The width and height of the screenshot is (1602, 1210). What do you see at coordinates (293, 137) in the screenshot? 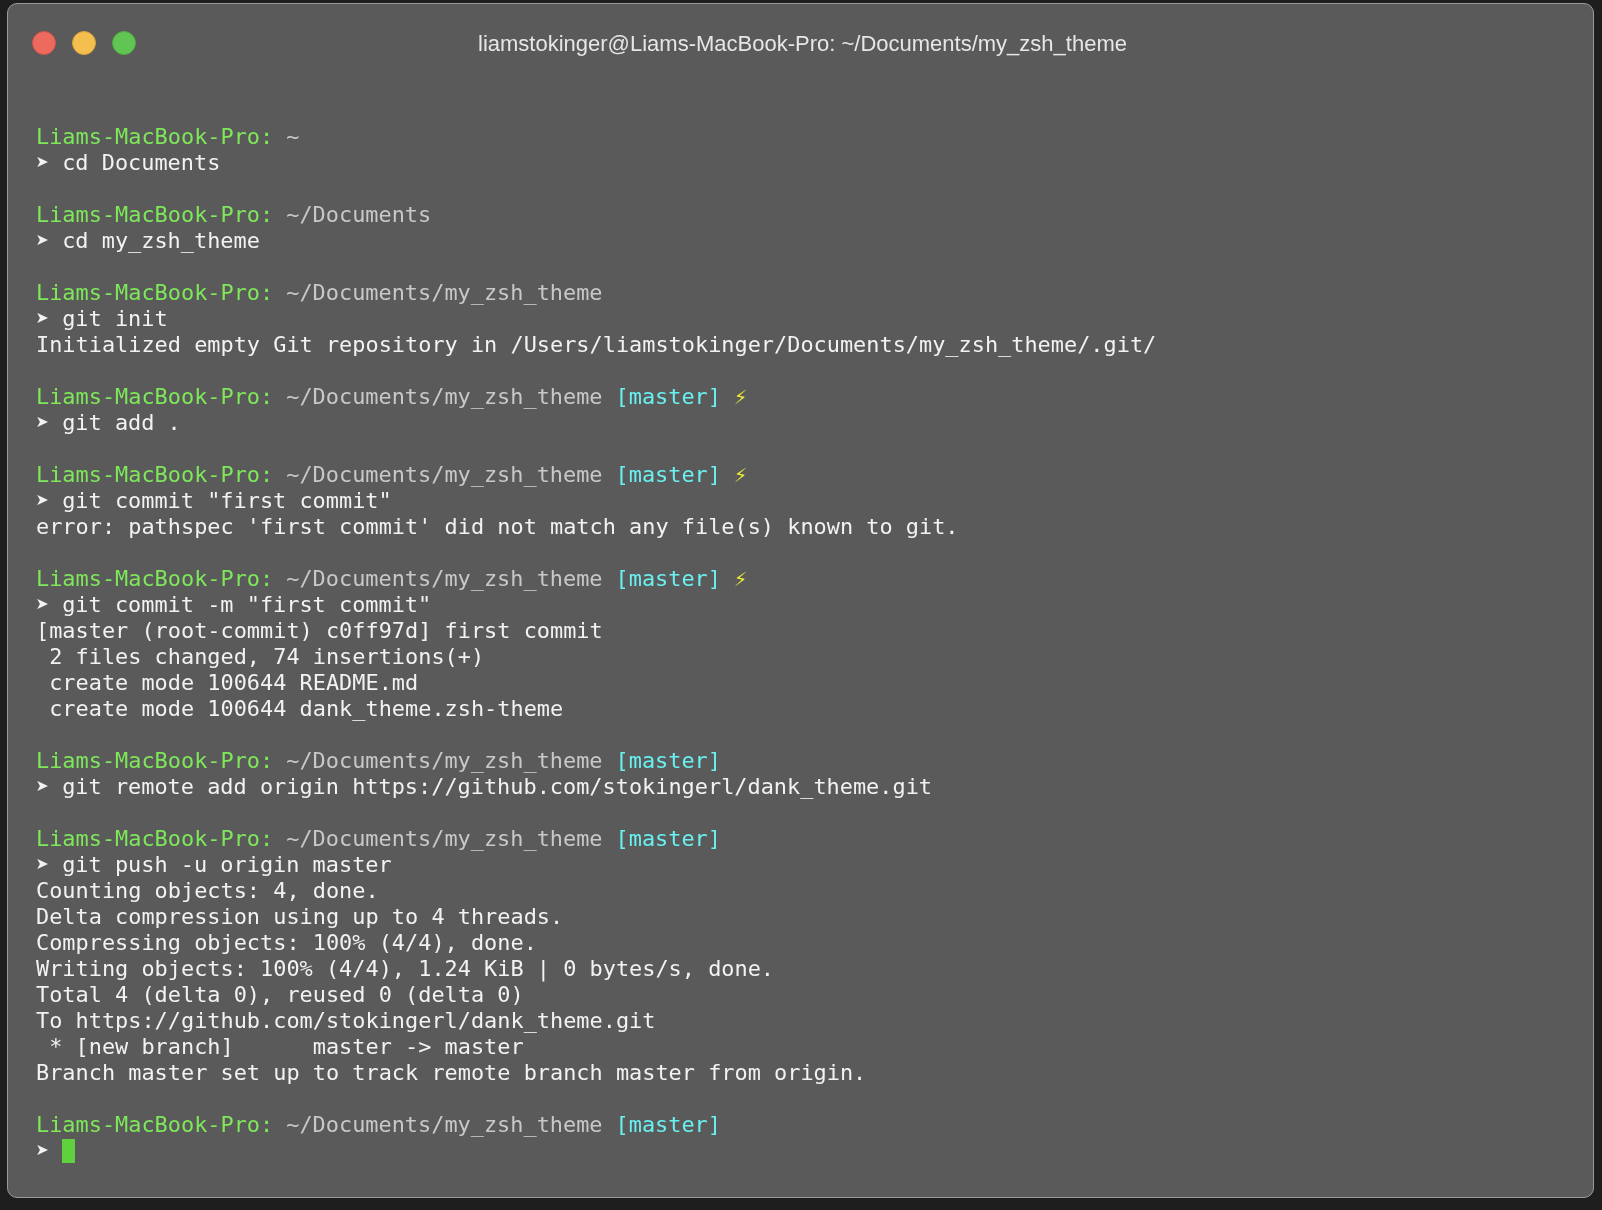
I see `prompt-path: ~` at bounding box center [293, 137].